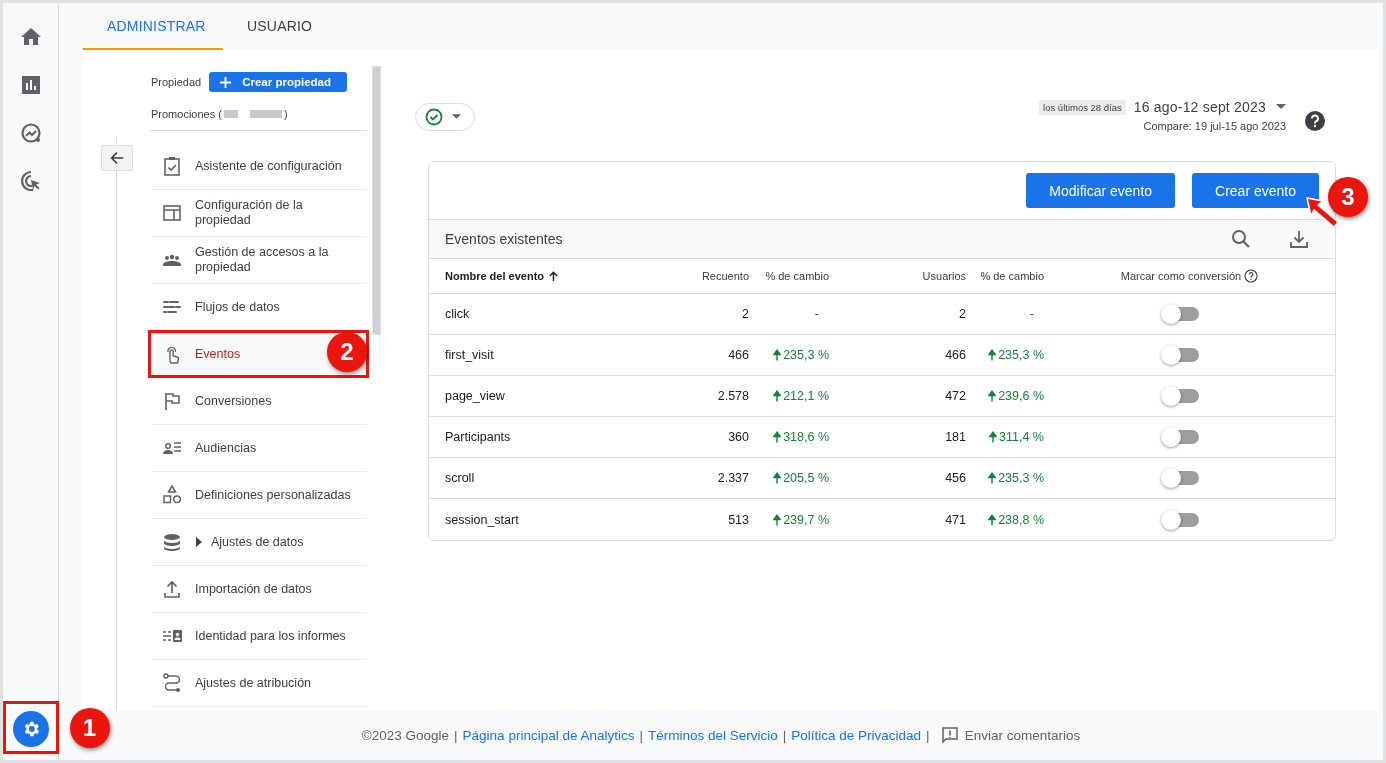 This screenshot has height=763, width=1386. I want to click on check-circle-icon, so click(434, 117).